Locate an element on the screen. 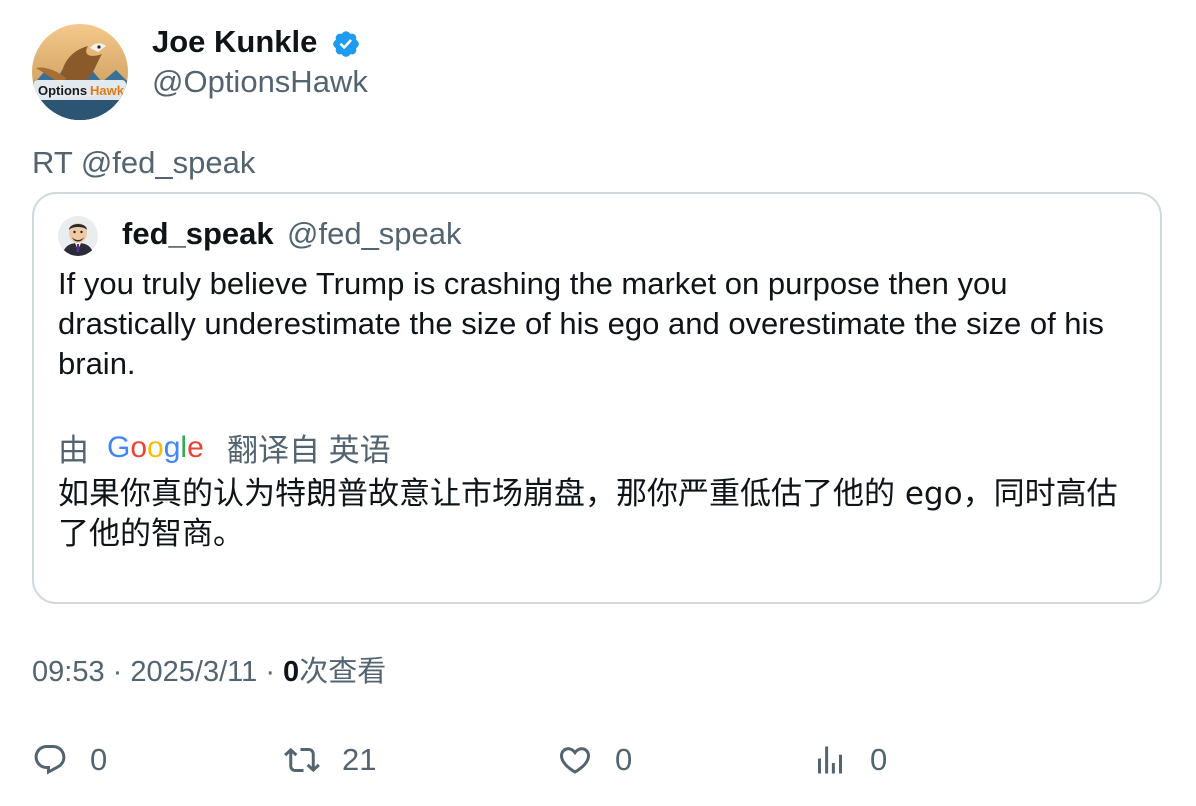 This screenshot has width=1196, height=806. quote-author-name: fed_speak is located at coordinates (198, 234).